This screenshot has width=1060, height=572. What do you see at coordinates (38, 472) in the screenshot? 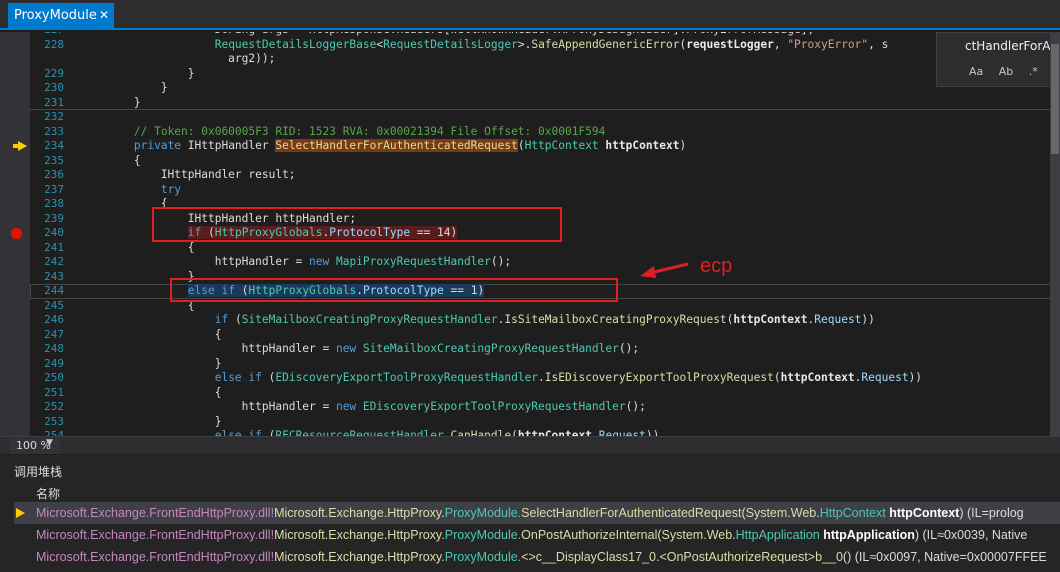
I see `panel-title: 调用堆栈` at bounding box center [38, 472].